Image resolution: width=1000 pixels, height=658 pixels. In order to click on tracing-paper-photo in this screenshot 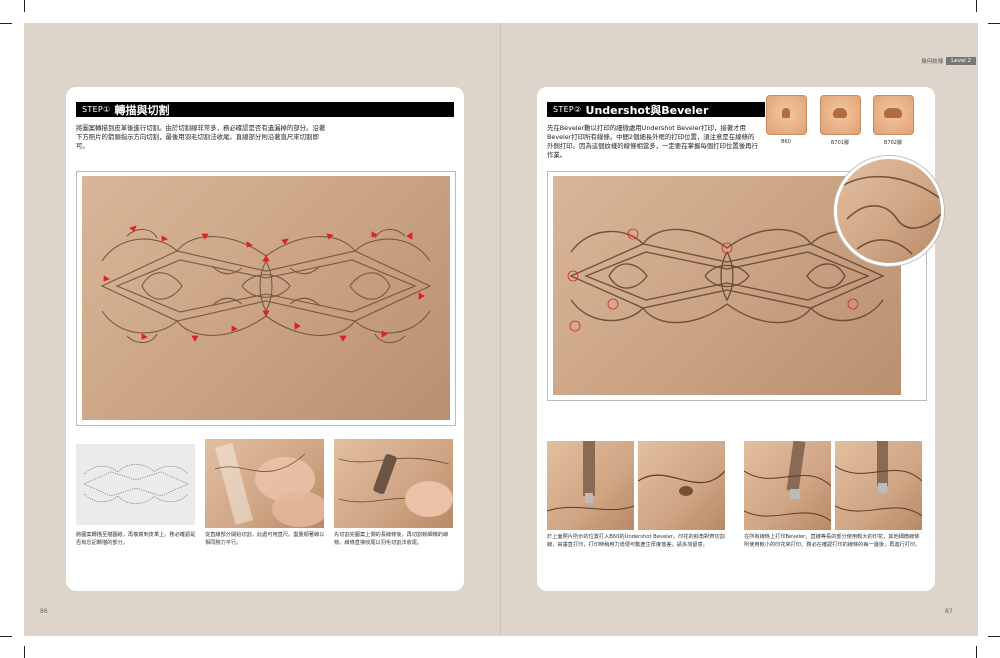, I will do `click(135, 484)`.